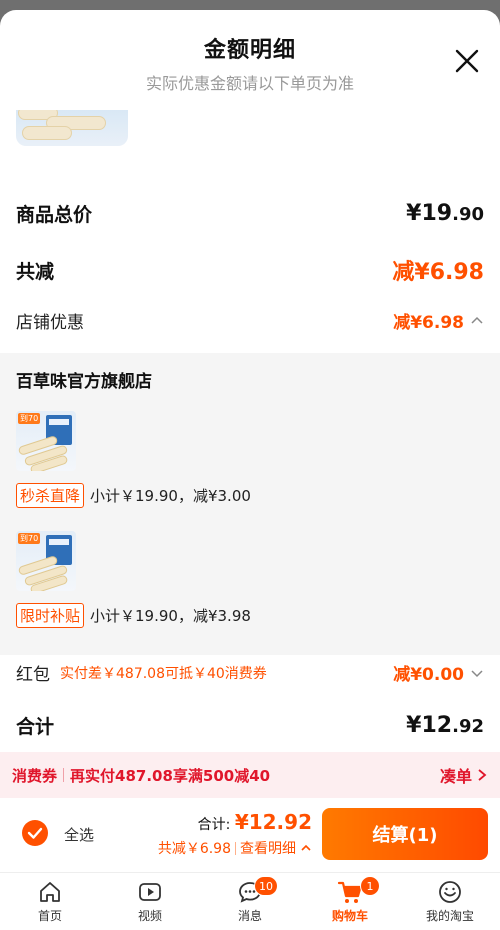 The width and height of the screenshot is (500, 930). I want to click on close-icon, so click(467, 61).